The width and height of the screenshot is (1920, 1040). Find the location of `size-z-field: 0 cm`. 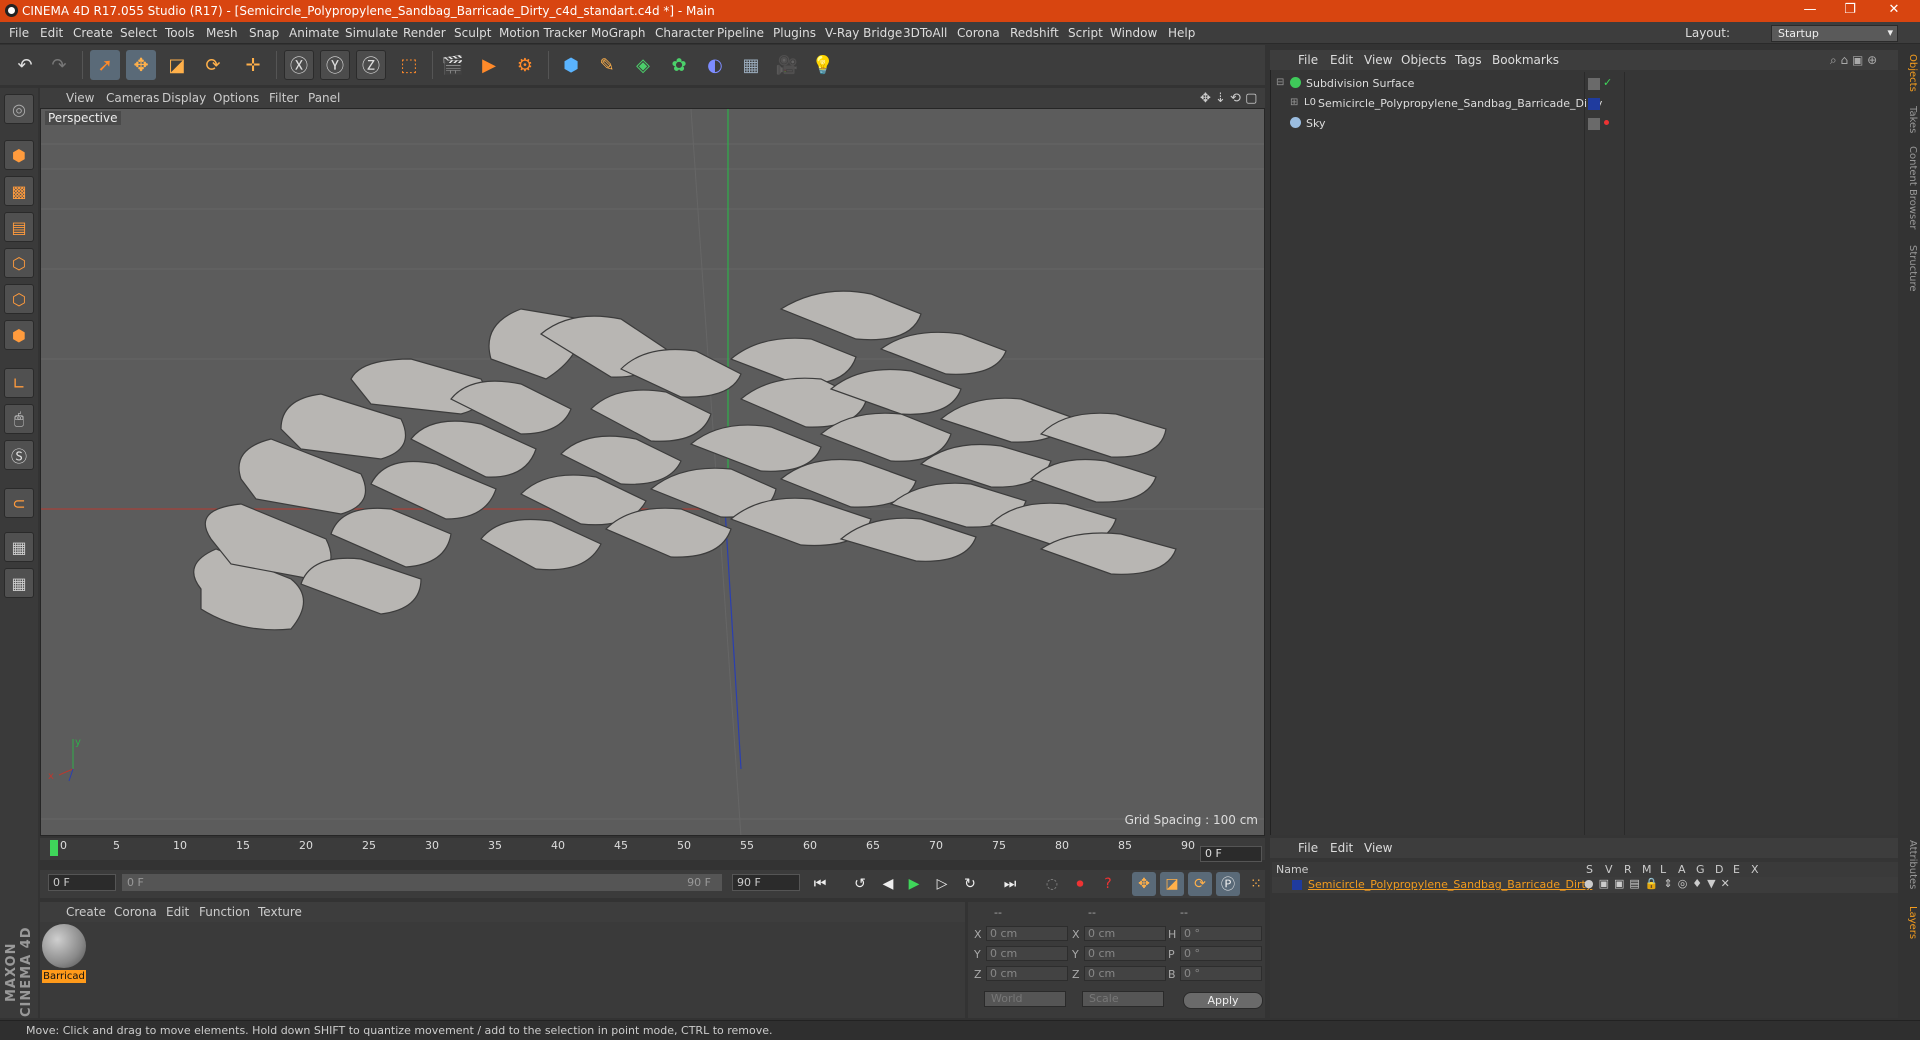

size-z-field: 0 cm is located at coordinates (1125, 973).